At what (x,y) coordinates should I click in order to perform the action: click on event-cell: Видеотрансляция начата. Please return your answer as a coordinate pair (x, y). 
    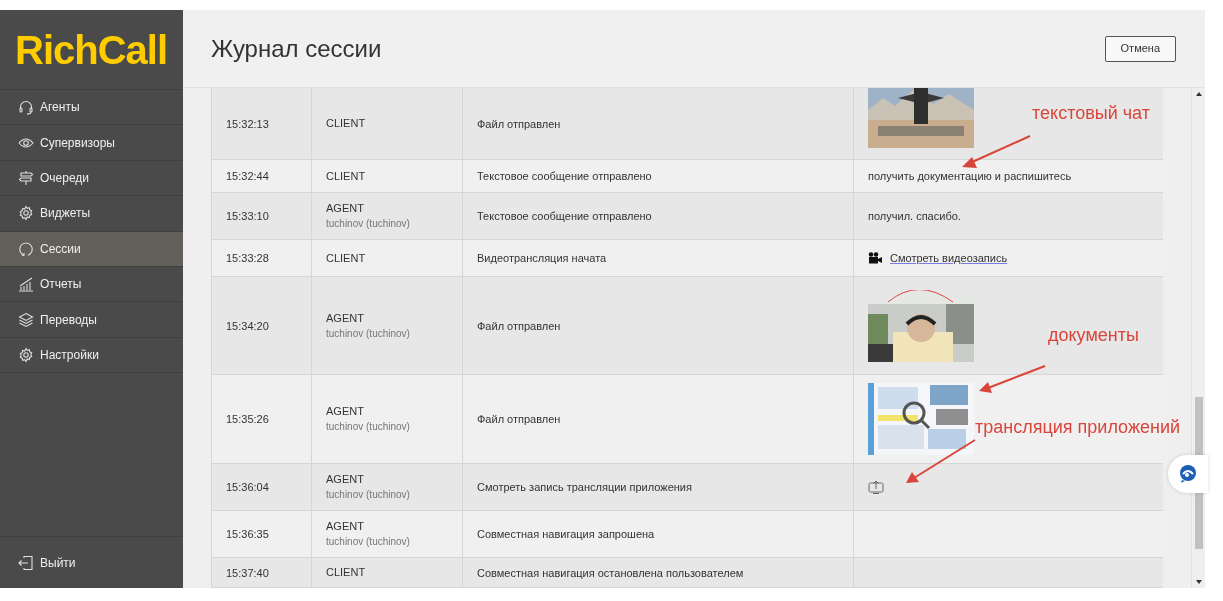
    Looking at the image, I should click on (542, 258).